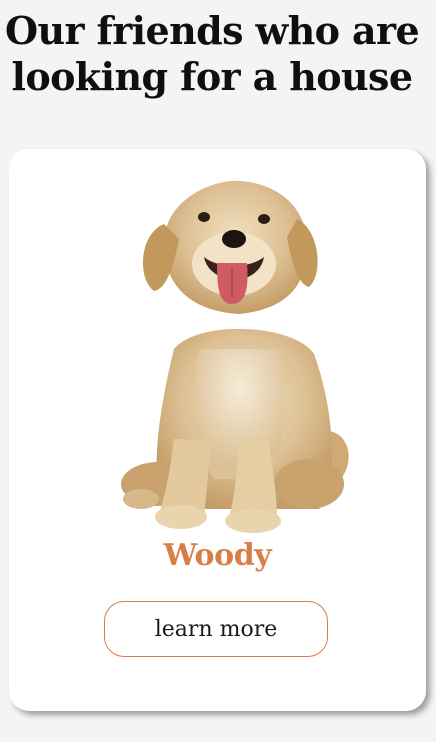 The width and height of the screenshot is (436, 742). I want to click on pet-name: Woody, so click(217, 555).